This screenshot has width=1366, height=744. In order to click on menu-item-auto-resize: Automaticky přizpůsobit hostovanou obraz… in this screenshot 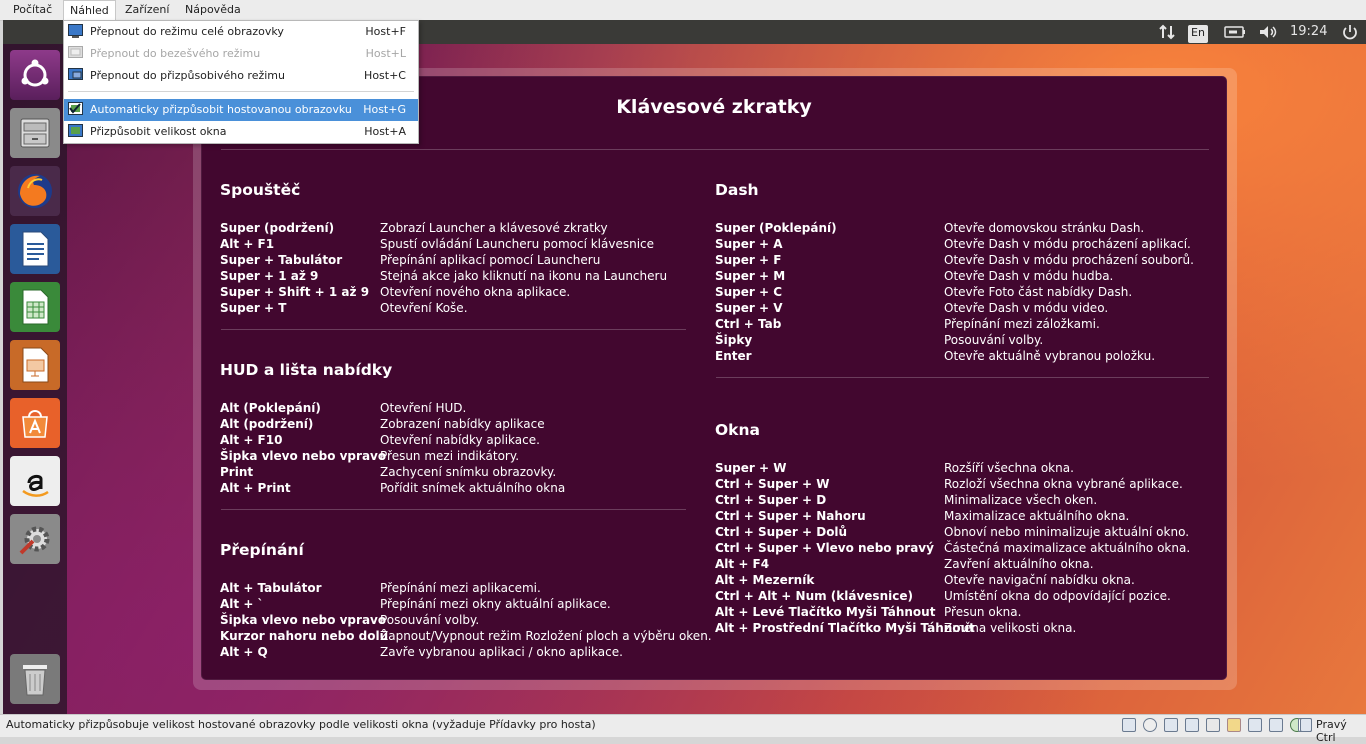, I will do `click(241, 110)`.